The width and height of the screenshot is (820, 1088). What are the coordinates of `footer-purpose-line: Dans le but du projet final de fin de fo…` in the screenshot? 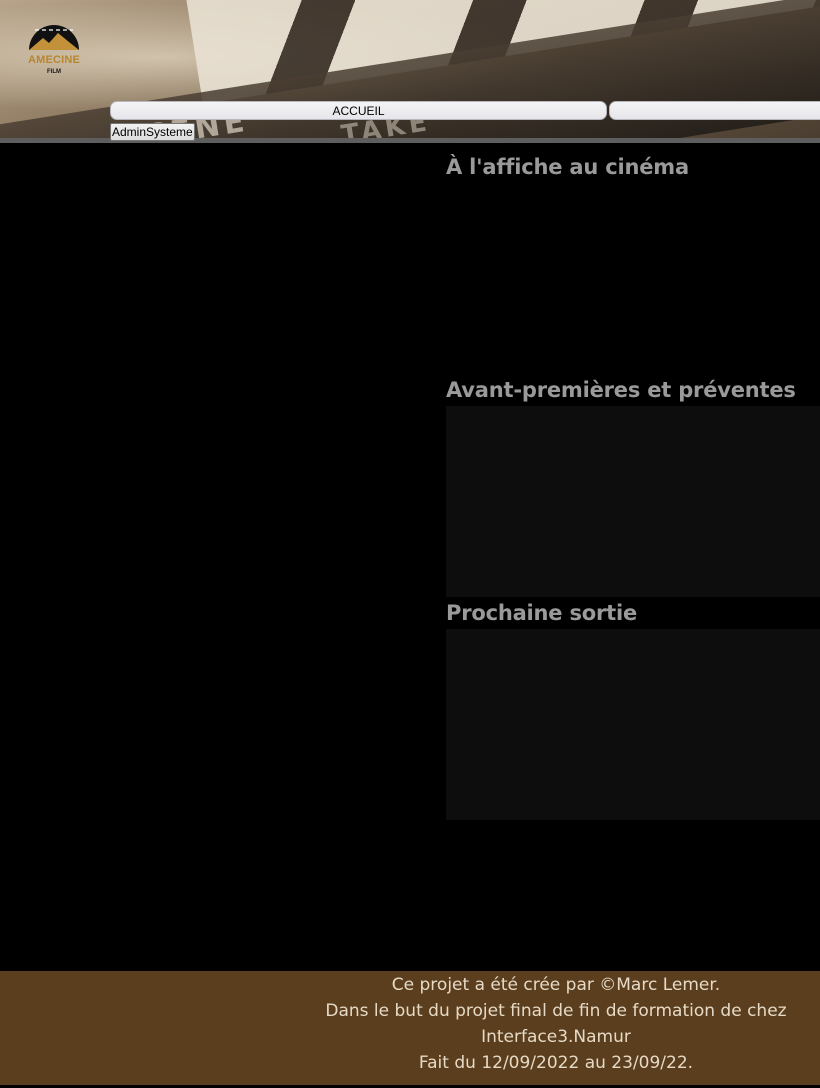 It's located at (556, 1024).